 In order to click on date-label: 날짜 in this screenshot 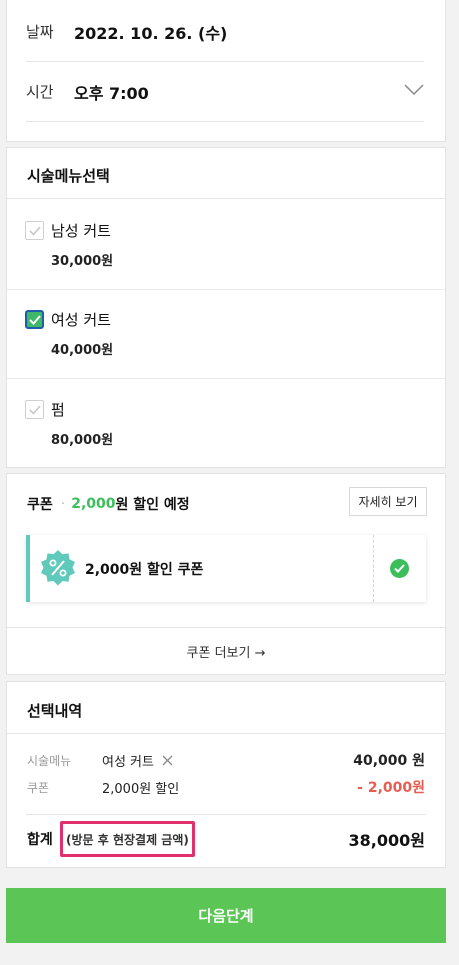, I will do `click(40, 32)`.